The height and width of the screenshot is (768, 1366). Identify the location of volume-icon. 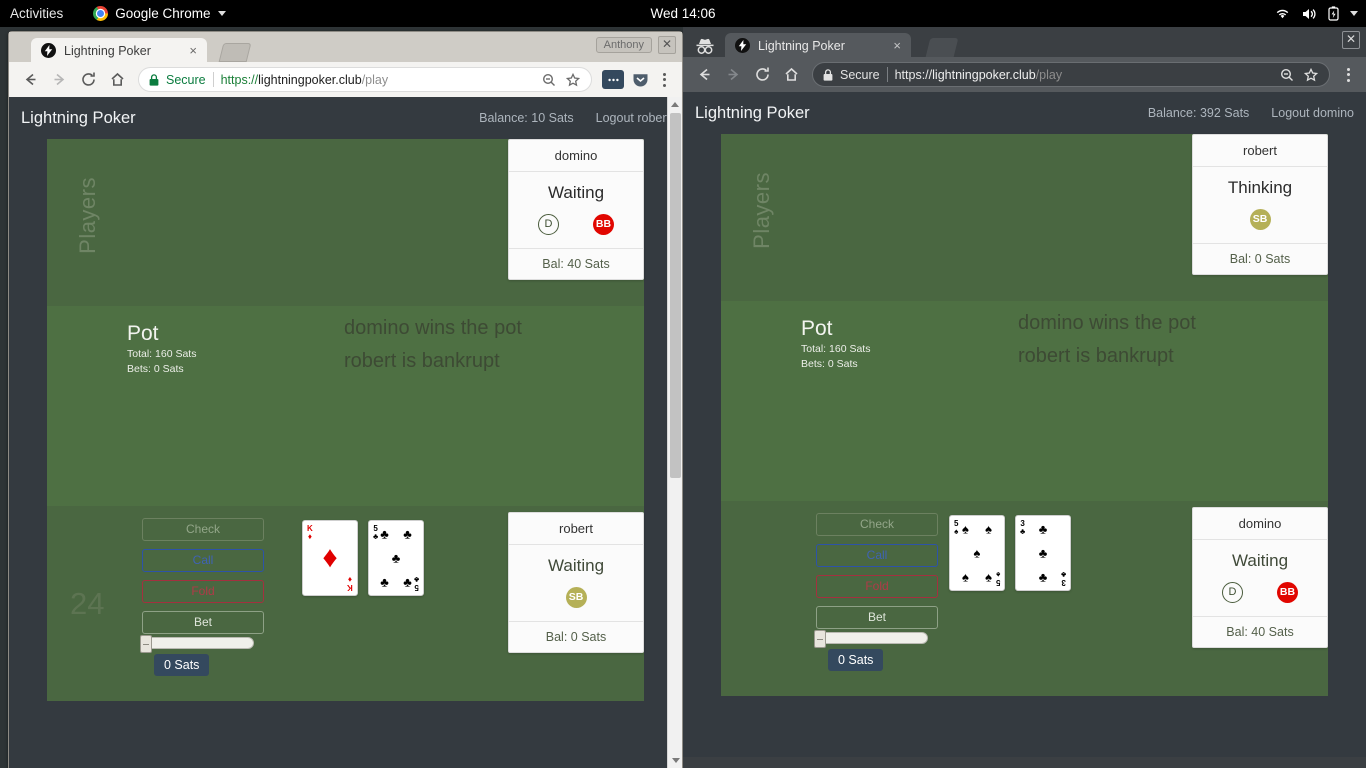
(1309, 14).